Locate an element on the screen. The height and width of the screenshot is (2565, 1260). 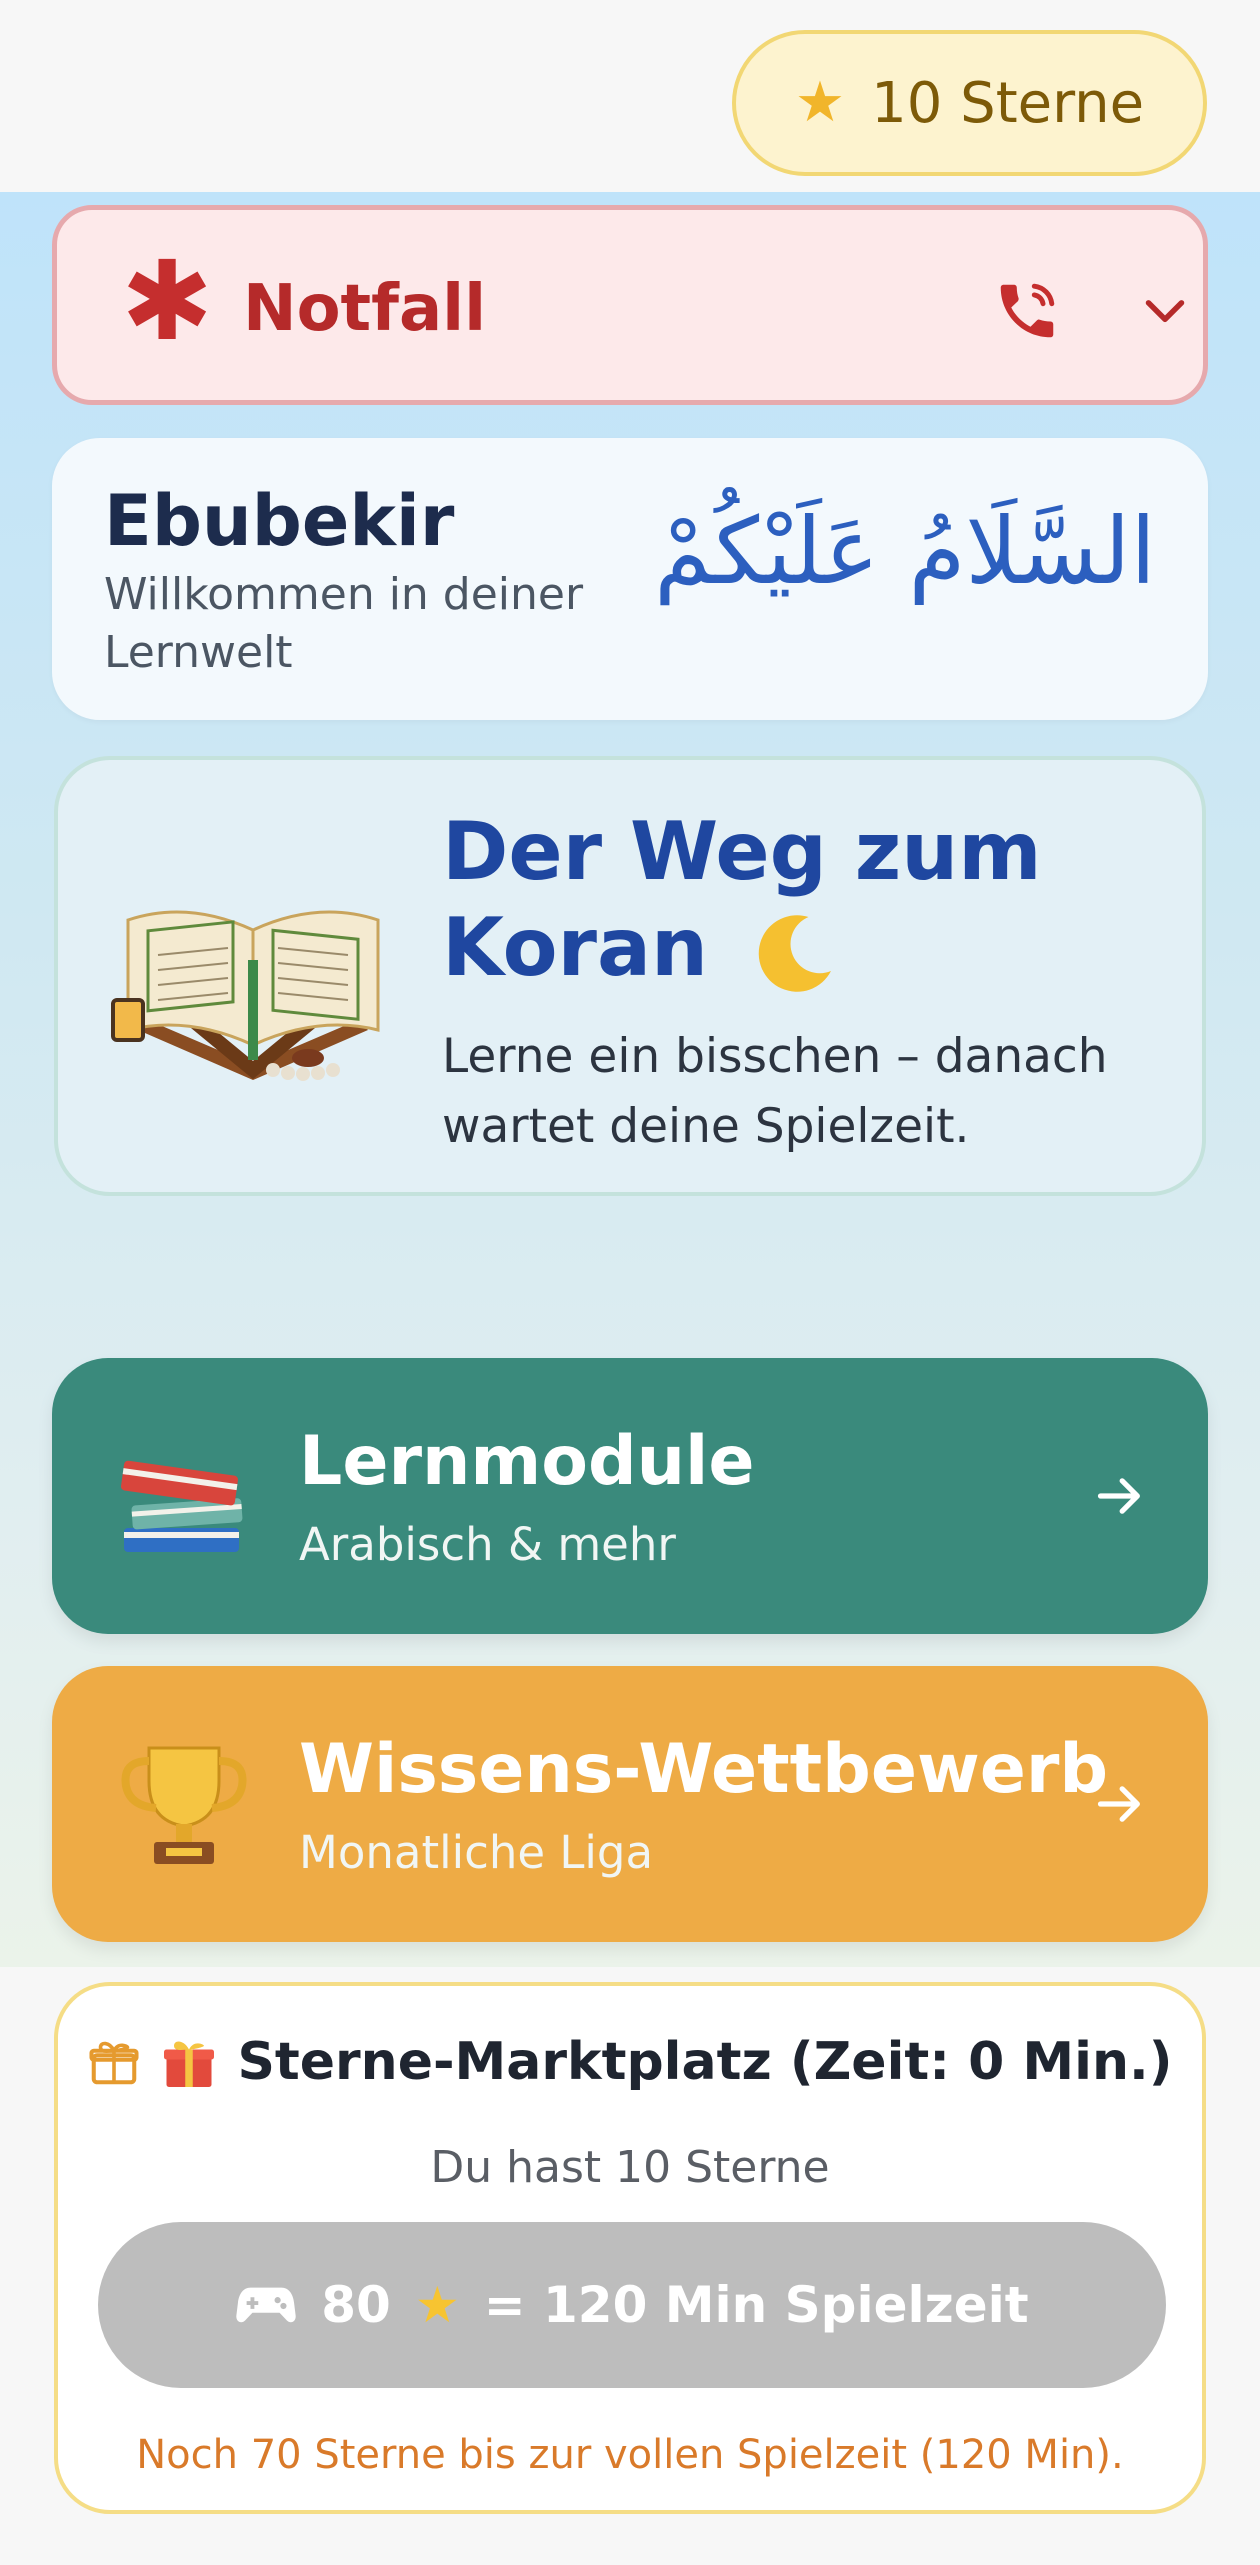
emergency-label: Notfall is located at coordinates (365, 309).